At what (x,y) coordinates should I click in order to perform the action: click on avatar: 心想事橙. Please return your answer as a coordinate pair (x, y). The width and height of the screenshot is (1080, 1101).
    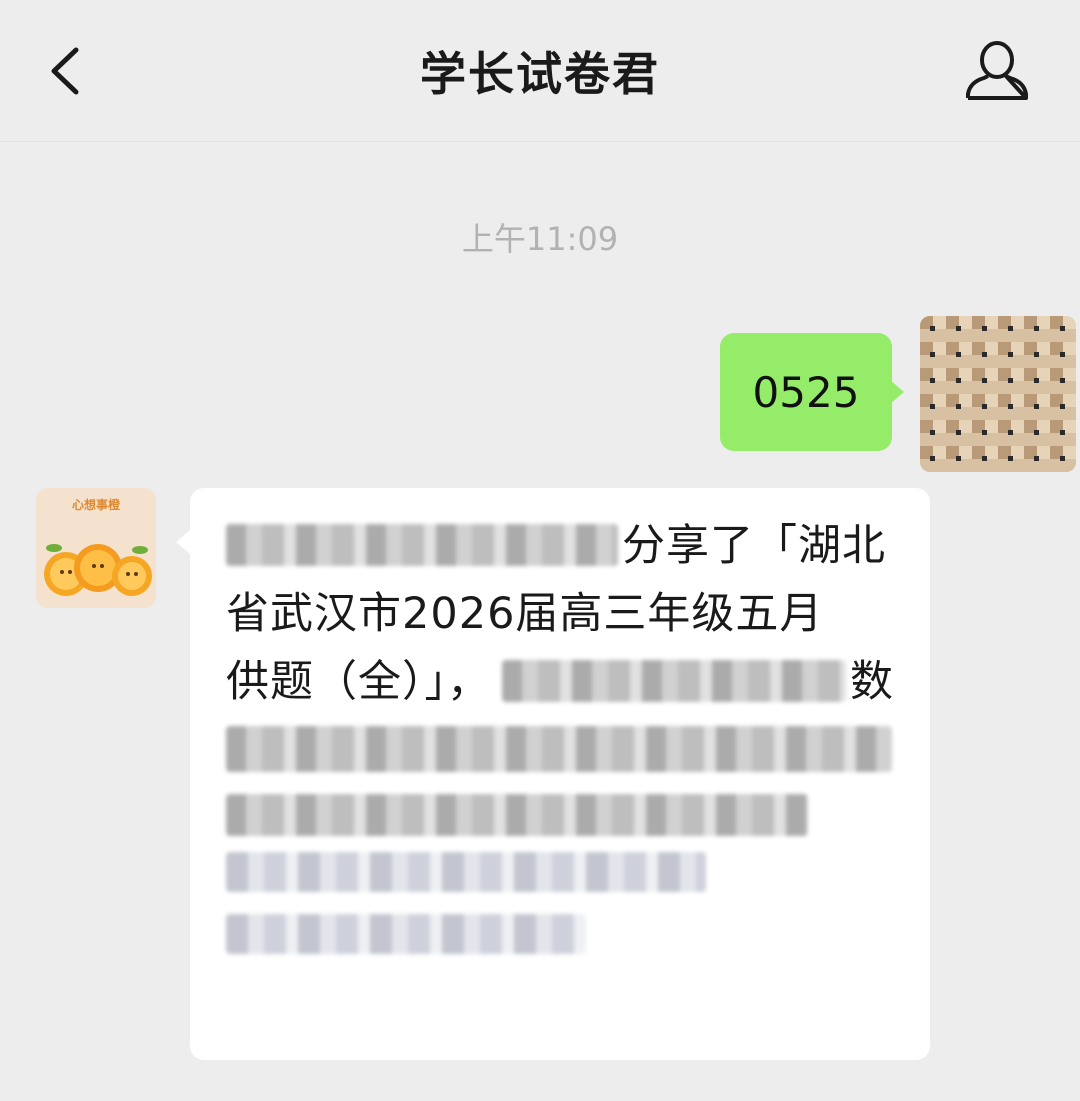
    Looking at the image, I should click on (96, 548).